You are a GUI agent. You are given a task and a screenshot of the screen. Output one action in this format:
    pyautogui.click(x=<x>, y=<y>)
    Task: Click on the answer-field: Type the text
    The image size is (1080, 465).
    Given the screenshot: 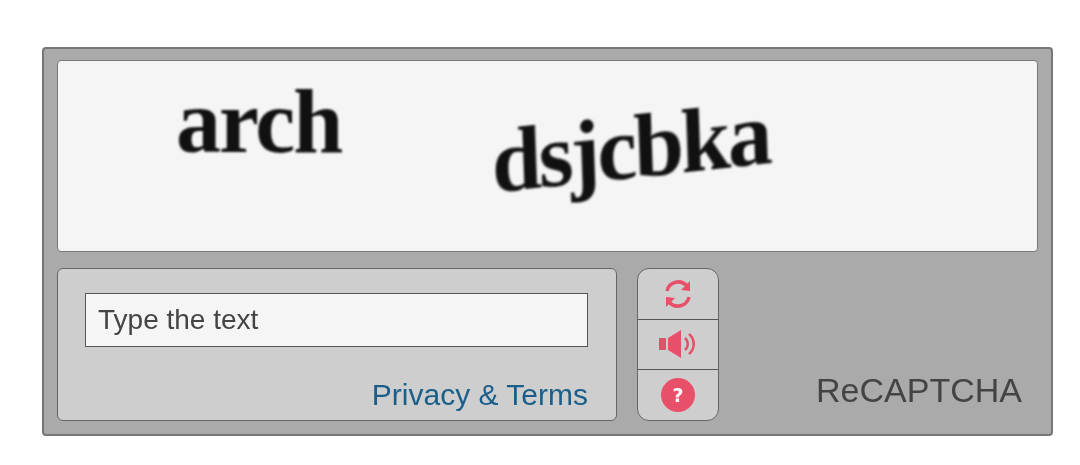 What is the action you would take?
    pyautogui.click(x=336, y=319)
    